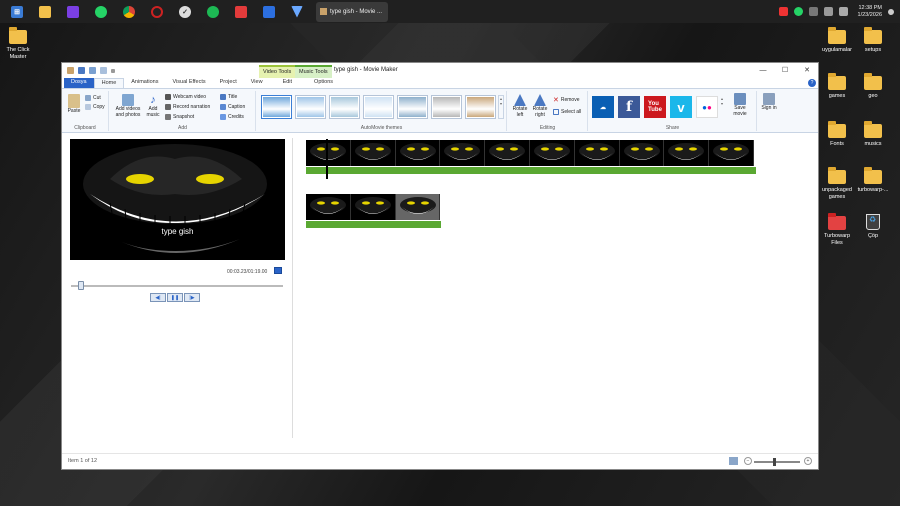  What do you see at coordinates (655, 107) in the screenshot?
I see `youtube-icon: You Tube` at bounding box center [655, 107].